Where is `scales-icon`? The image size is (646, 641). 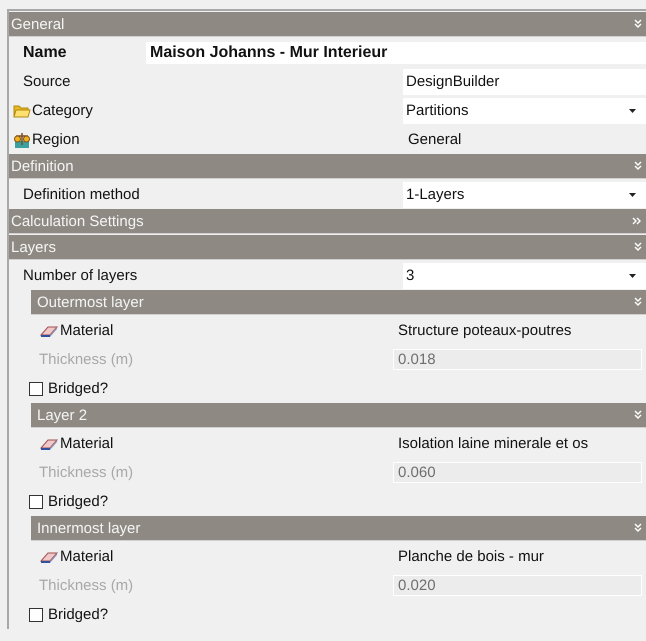 scales-icon is located at coordinates (22, 139).